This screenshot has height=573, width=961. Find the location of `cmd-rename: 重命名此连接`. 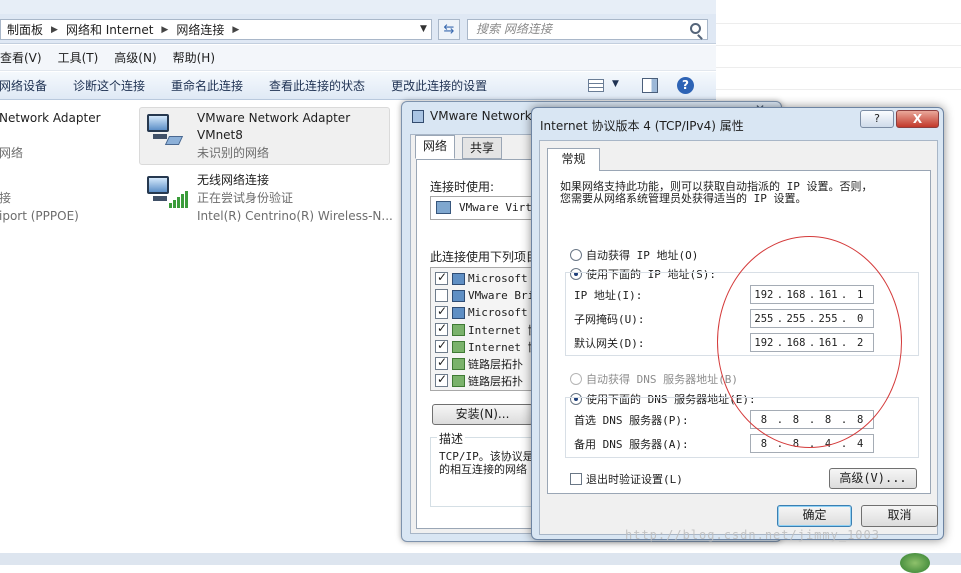

cmd-rename: 重命名此连接 is located at coordinates (207, 85).